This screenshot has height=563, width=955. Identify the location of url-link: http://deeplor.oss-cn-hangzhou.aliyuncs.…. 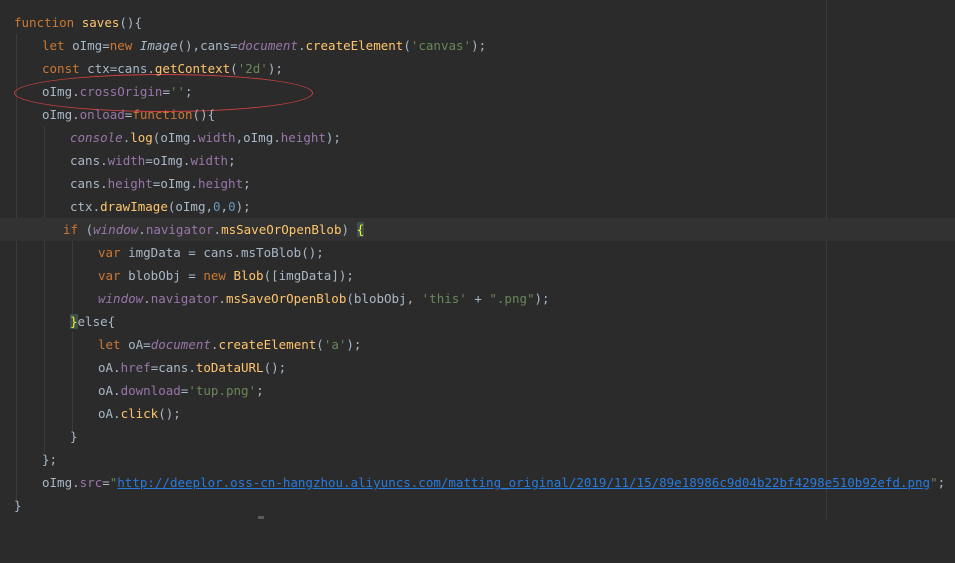
(523, 482).